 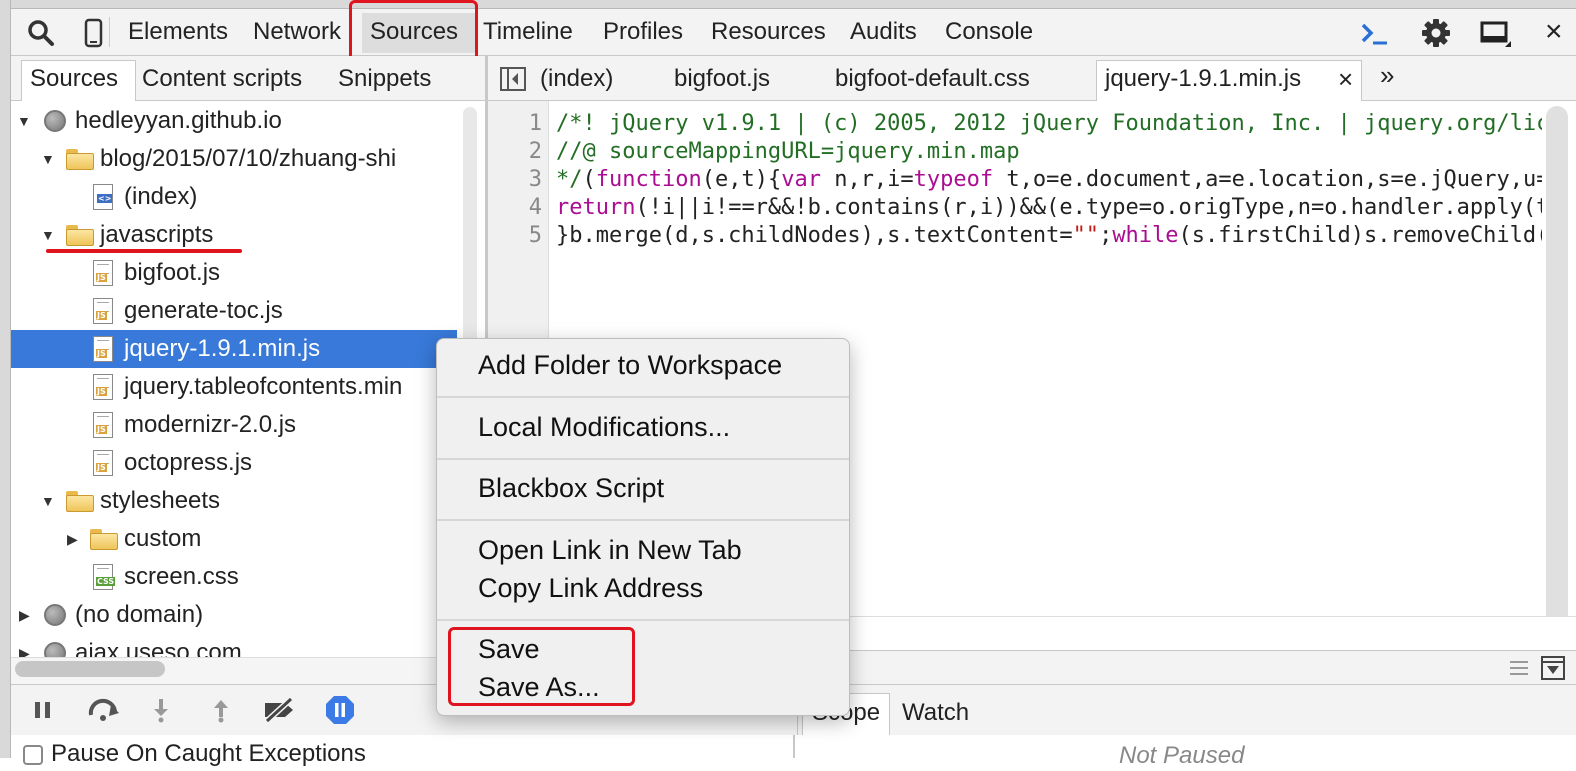 I want to click on save-options-annotation, so click(x=541, y=666).